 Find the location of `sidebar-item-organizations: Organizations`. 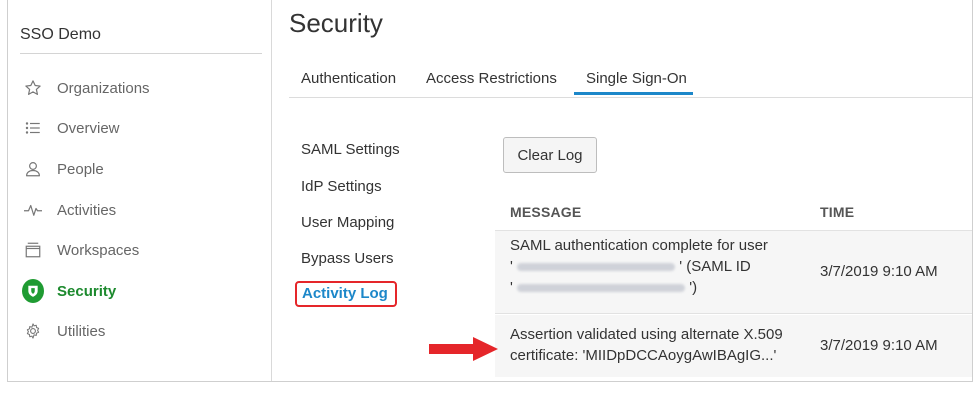

sidebar-item-organizations: Organizations is located at coordinates (139, 88).